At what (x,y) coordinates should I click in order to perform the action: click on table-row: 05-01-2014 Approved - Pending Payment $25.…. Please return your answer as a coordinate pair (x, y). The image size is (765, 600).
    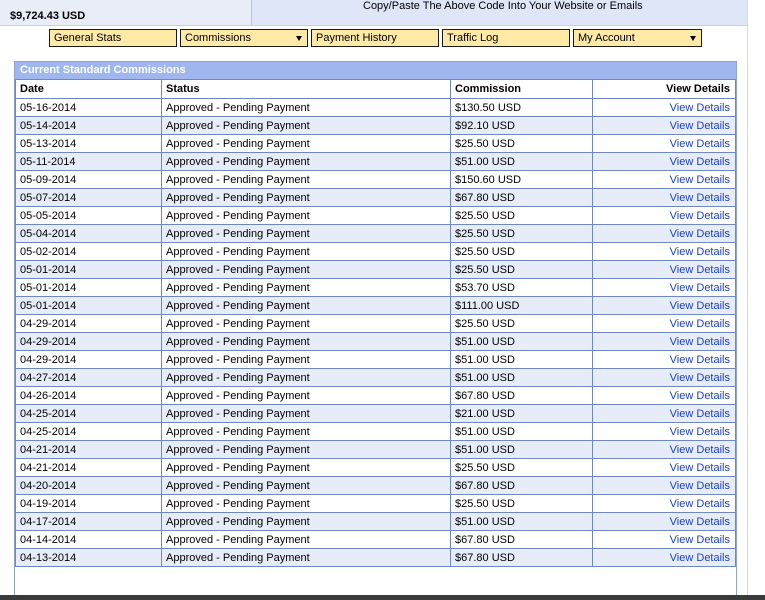
    Looking at the image, I should click on (375, 269).